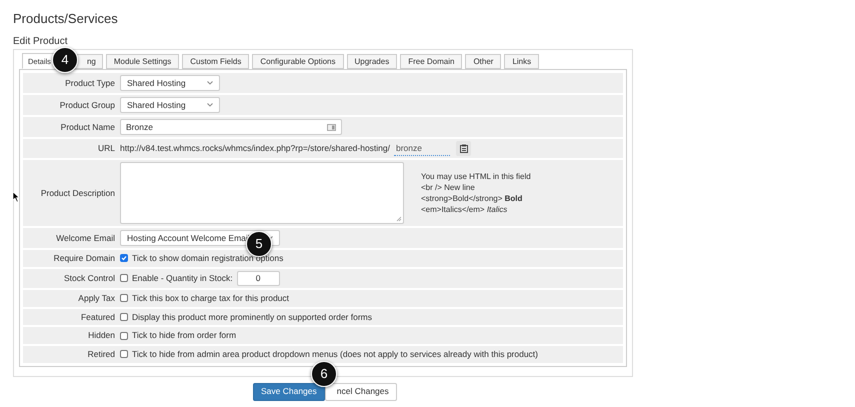  What do you see at coordinates (87, 105) in the screenshot?
I see `field-label: Product Group` at bounding box center [87, 105].